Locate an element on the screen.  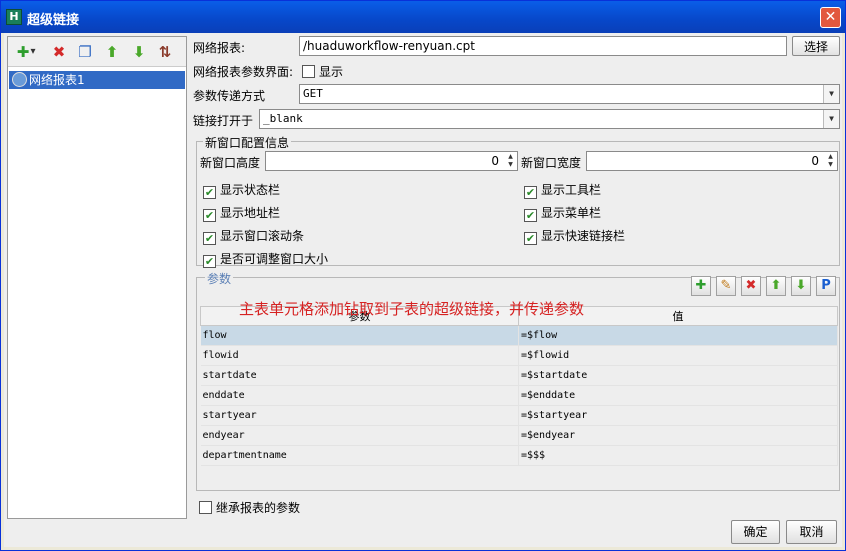
inherit-params-checkbox: 继承报表的参数 is located at coordinates (249, 507).